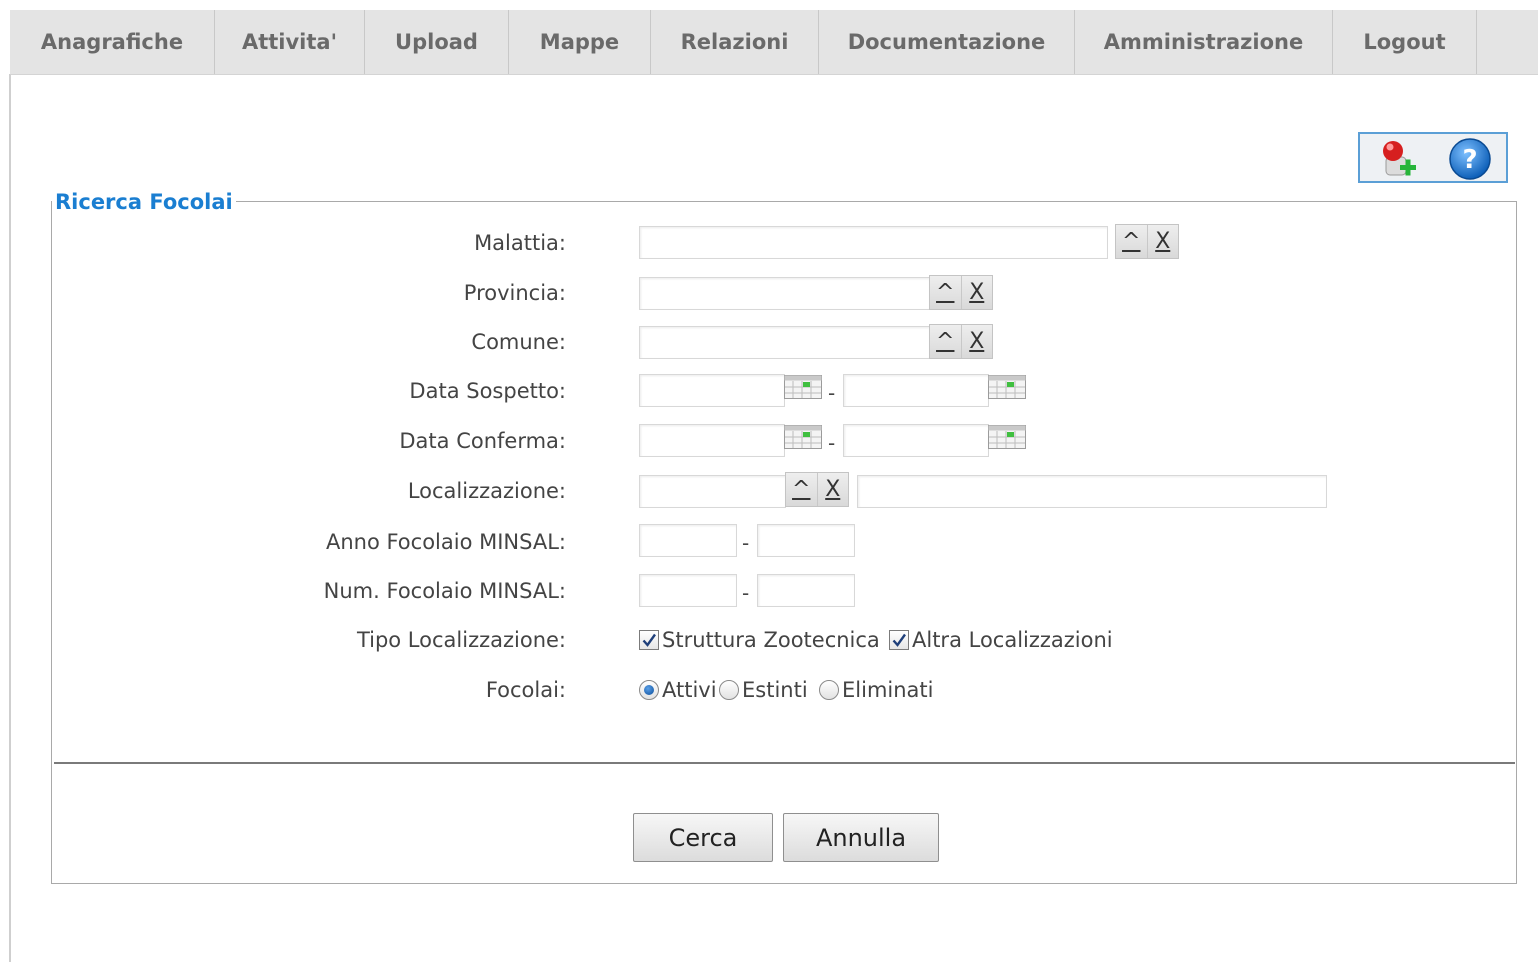 The width and height of the screenshot is (1538, 962). What do you see at coordinates (775, 690) in the screenshot?
I see `focolai-estinti-label: Estinti` at bounding box center [775, 690].